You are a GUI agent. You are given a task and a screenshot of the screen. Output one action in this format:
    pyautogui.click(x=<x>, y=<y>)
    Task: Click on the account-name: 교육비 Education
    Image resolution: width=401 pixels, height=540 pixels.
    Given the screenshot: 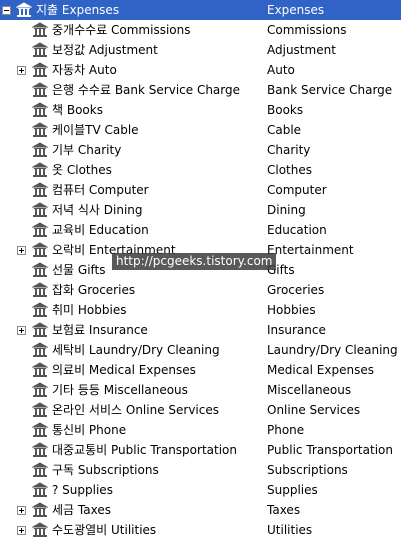 What is the action you would take?
    pyautogui.click(x=100, y=230)
    